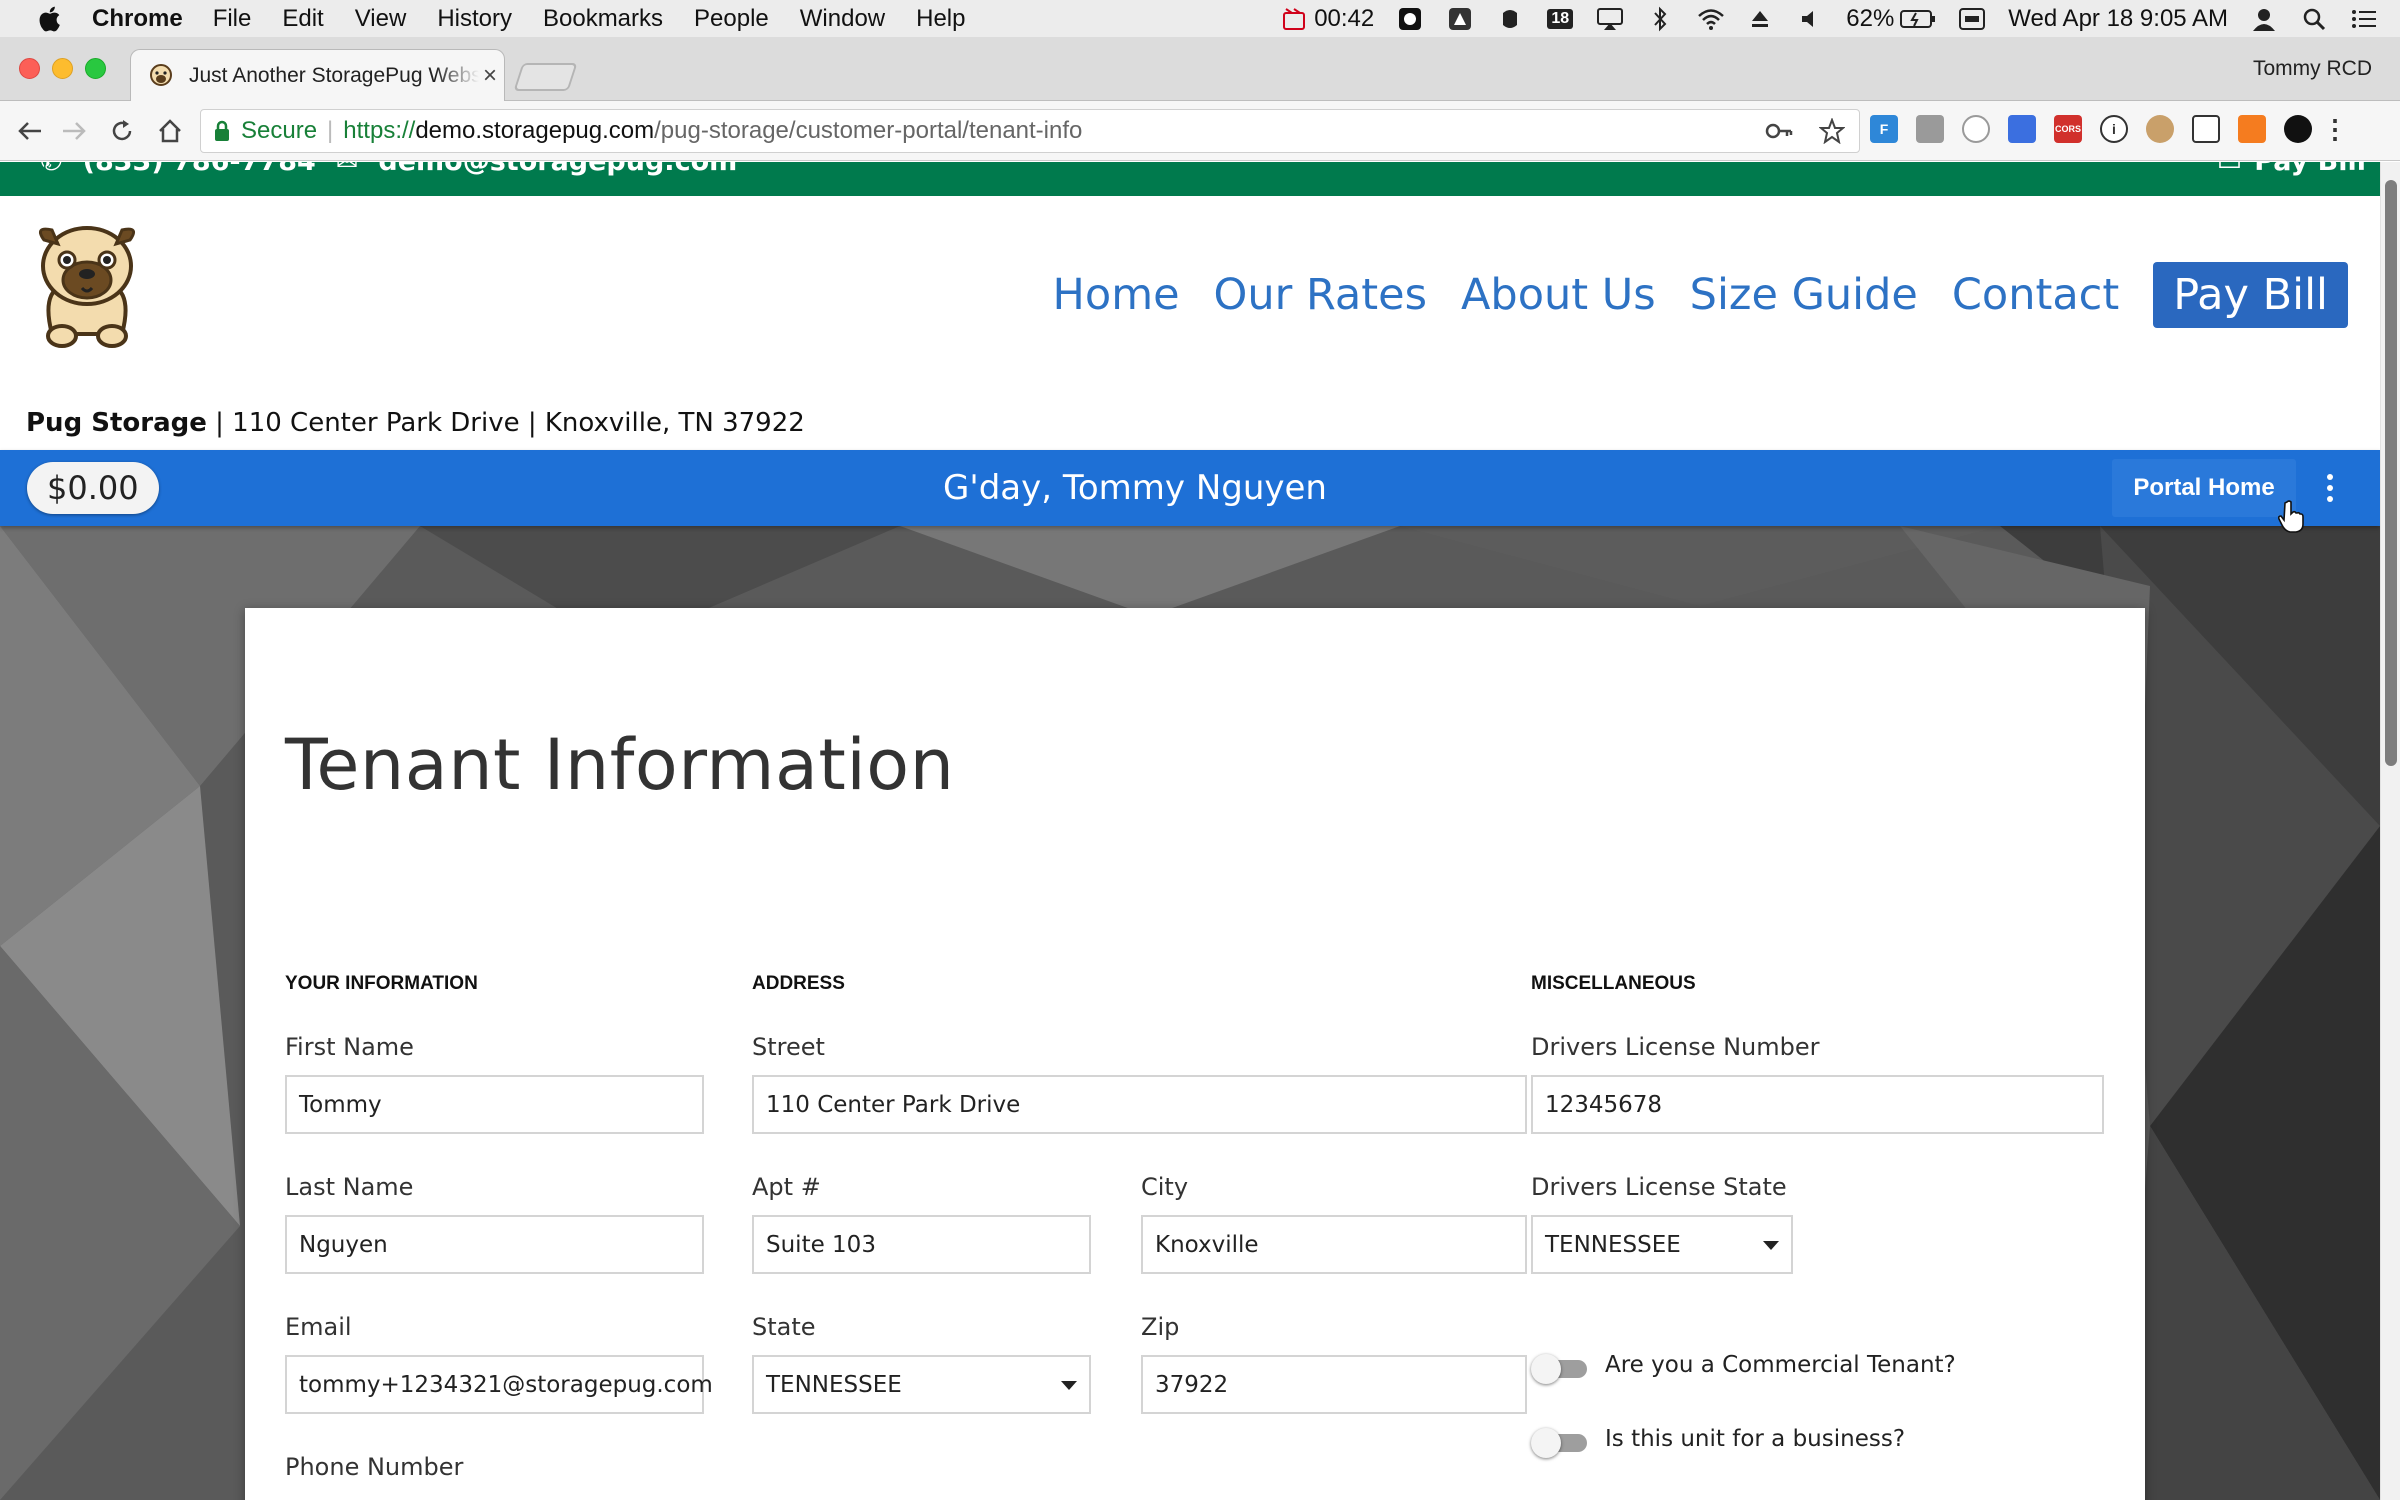 This screenshot has width=2400, height=1500. What do you see at coordinates (1139, 1104) in the screenshot?
I see `street-field: 110 Center Park Drive` at bounding box center [1139, 1104].